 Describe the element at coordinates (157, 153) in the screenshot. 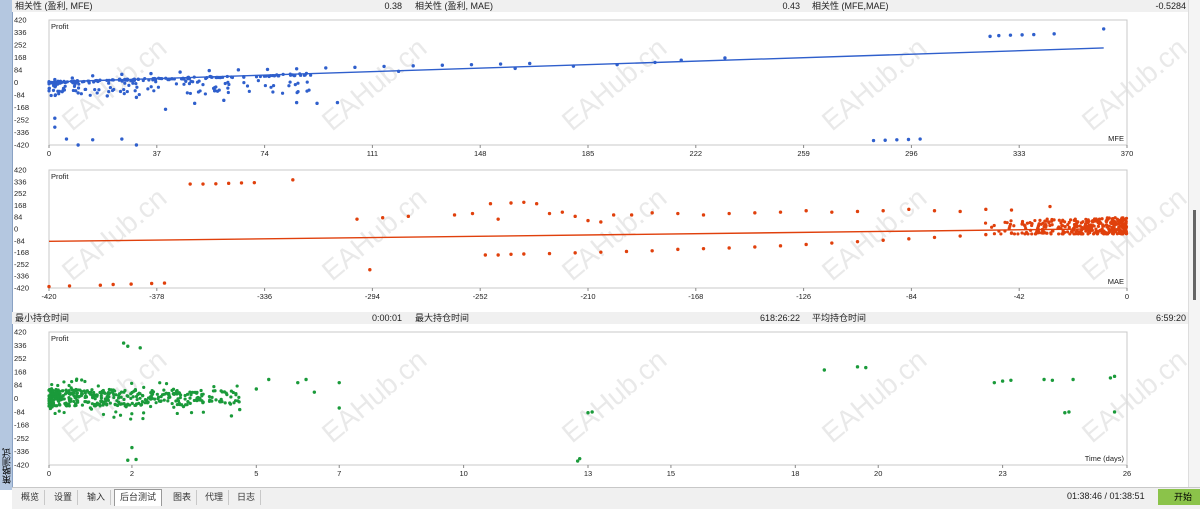

I see `x-tick-label: 37` at that location.